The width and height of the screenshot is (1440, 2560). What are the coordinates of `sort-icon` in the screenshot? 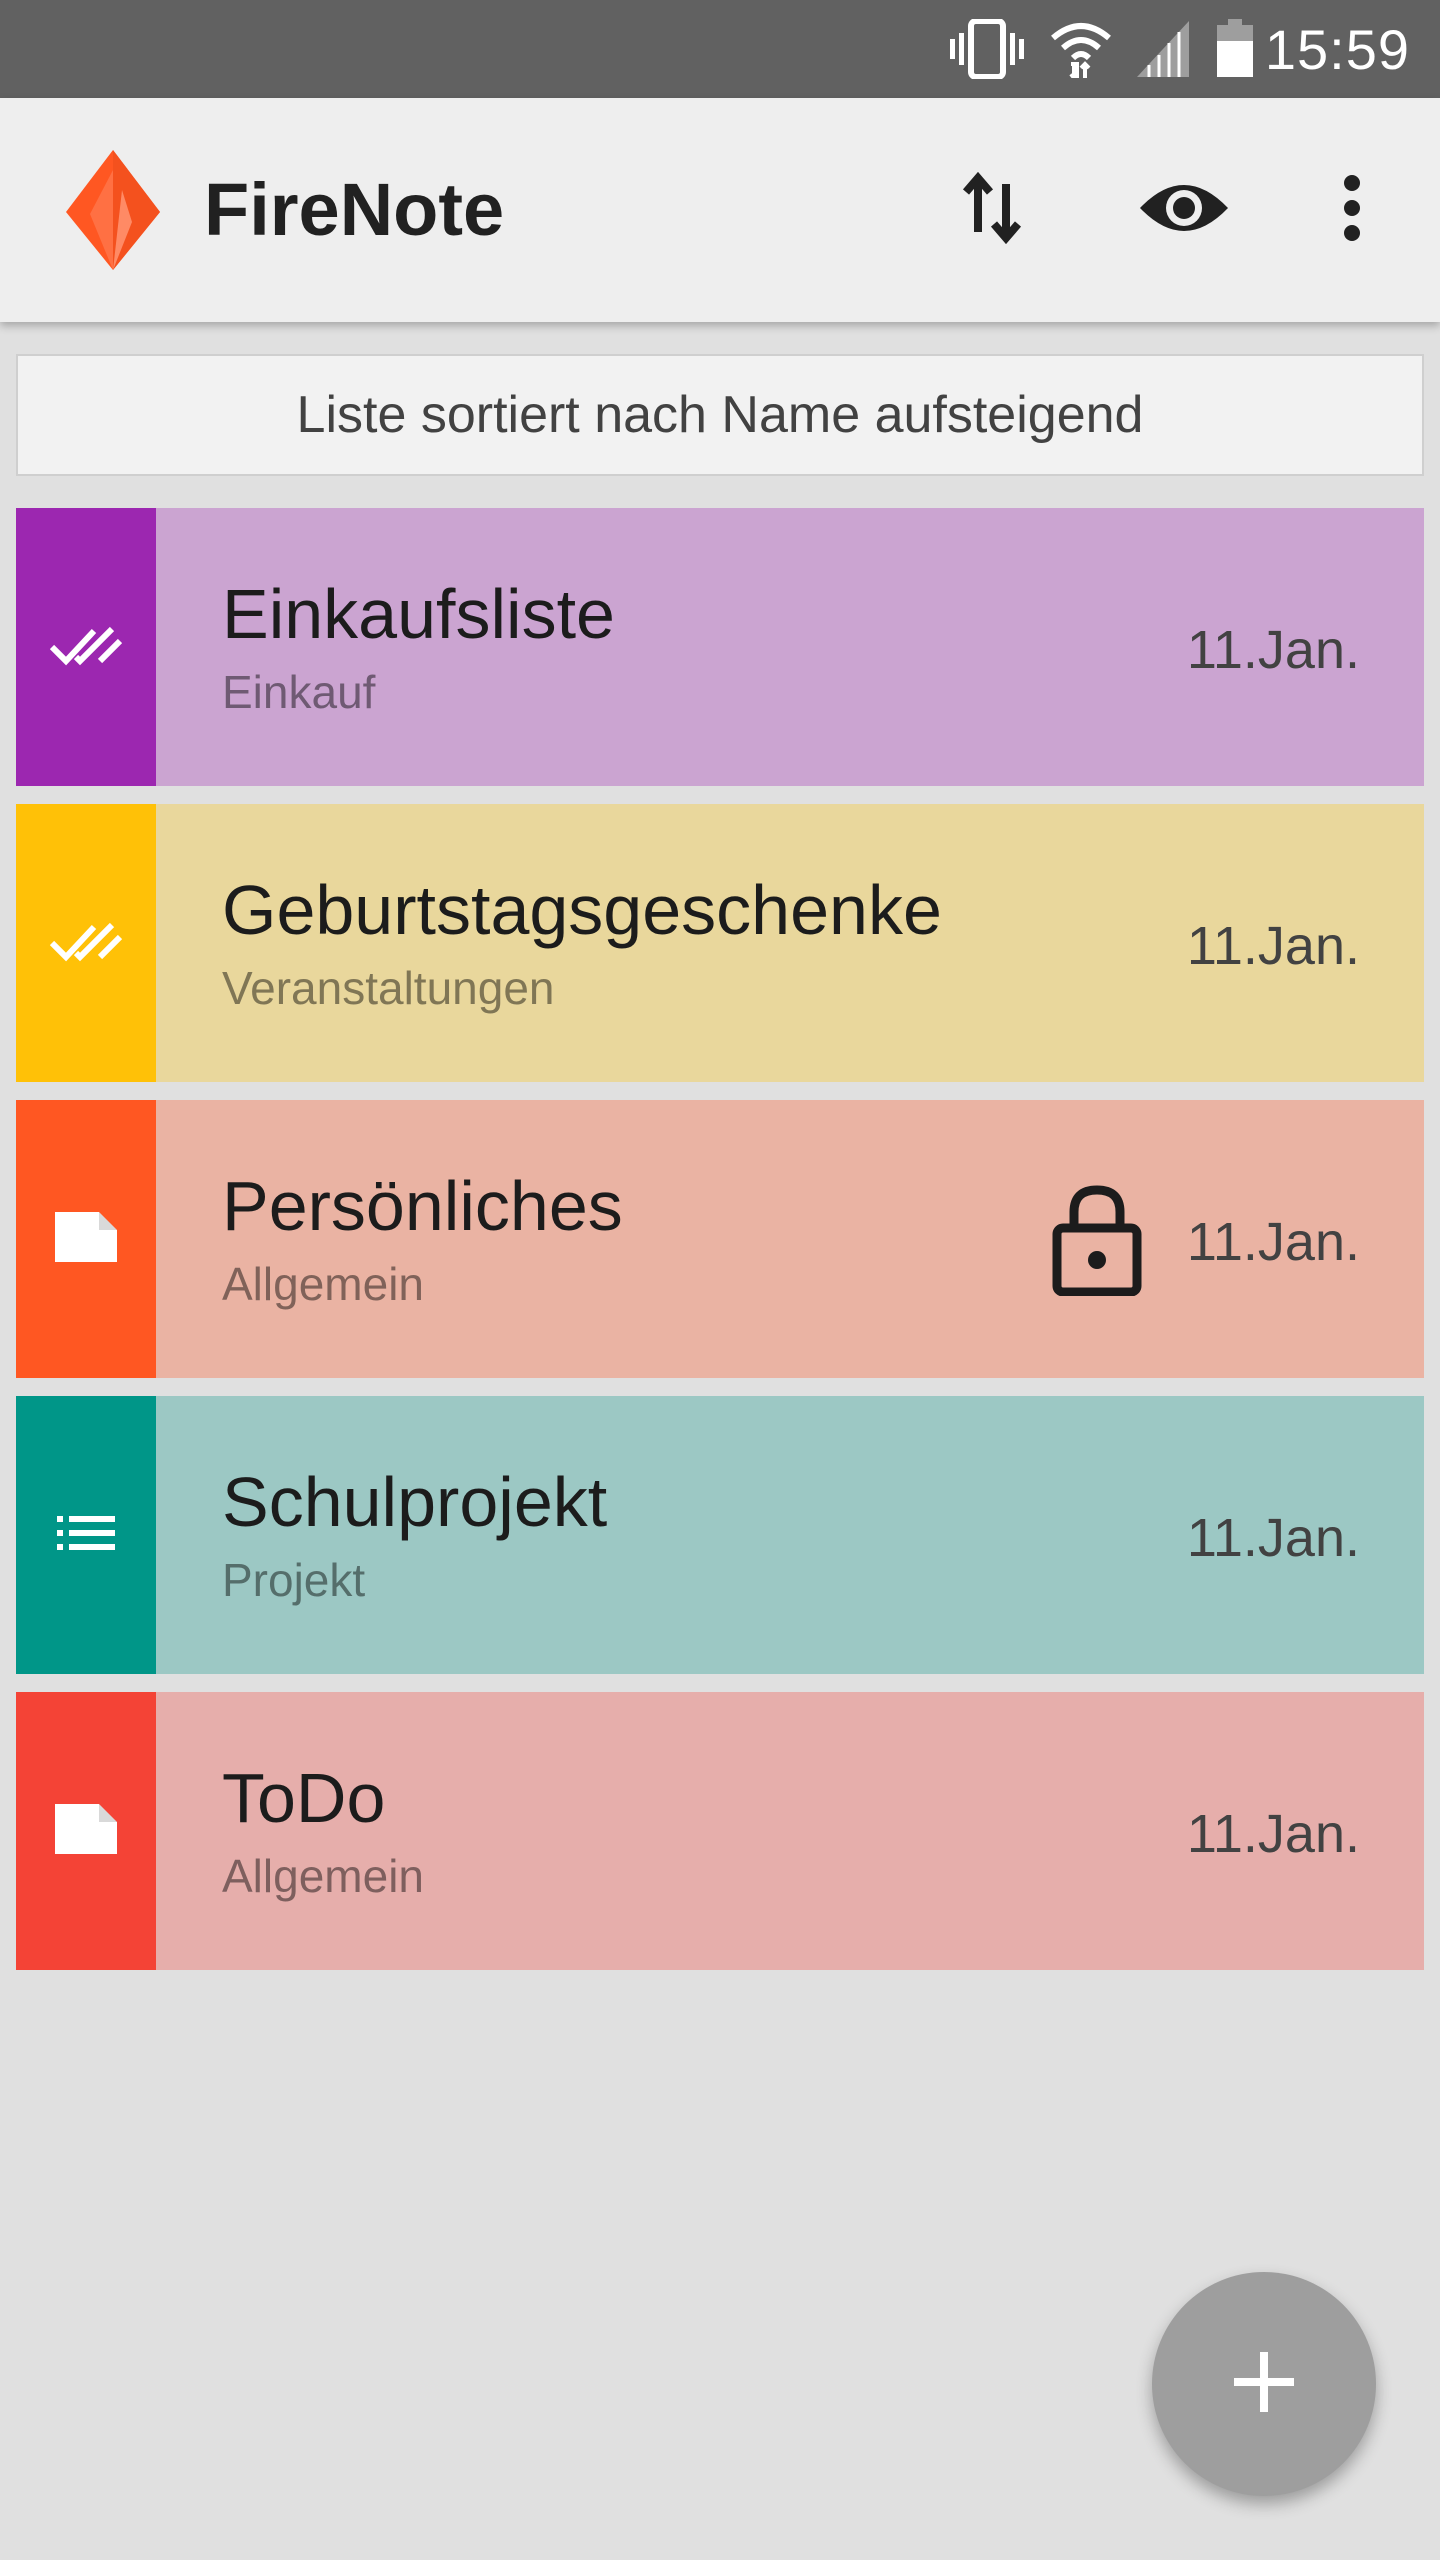 It's located at (992, 210).